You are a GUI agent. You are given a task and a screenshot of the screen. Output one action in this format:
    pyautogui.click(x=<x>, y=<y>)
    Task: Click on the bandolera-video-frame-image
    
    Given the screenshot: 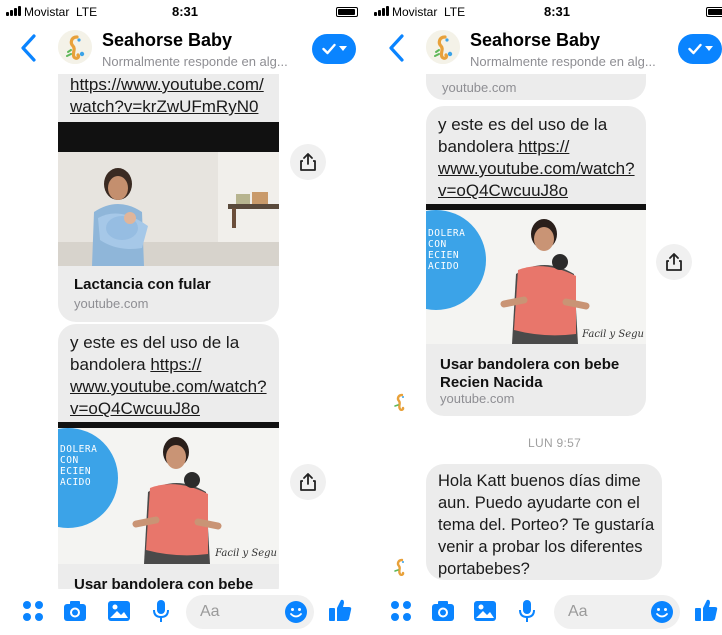 What is the action you would take?
    pyautogui.click(x=536, y=274)
    